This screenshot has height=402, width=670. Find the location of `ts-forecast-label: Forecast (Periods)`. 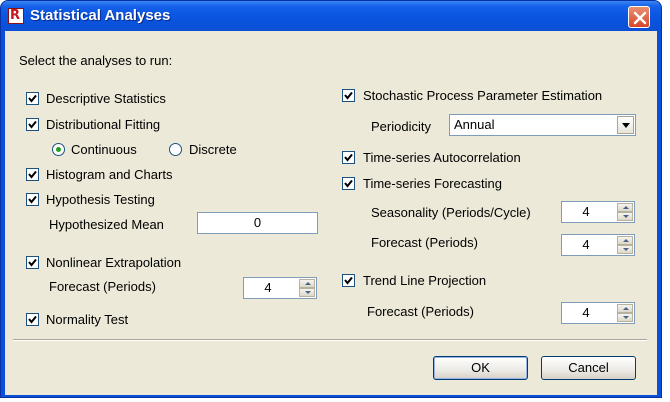

ts-forecast-label: Forecast (Periods) is located at coordinates (424, 242).